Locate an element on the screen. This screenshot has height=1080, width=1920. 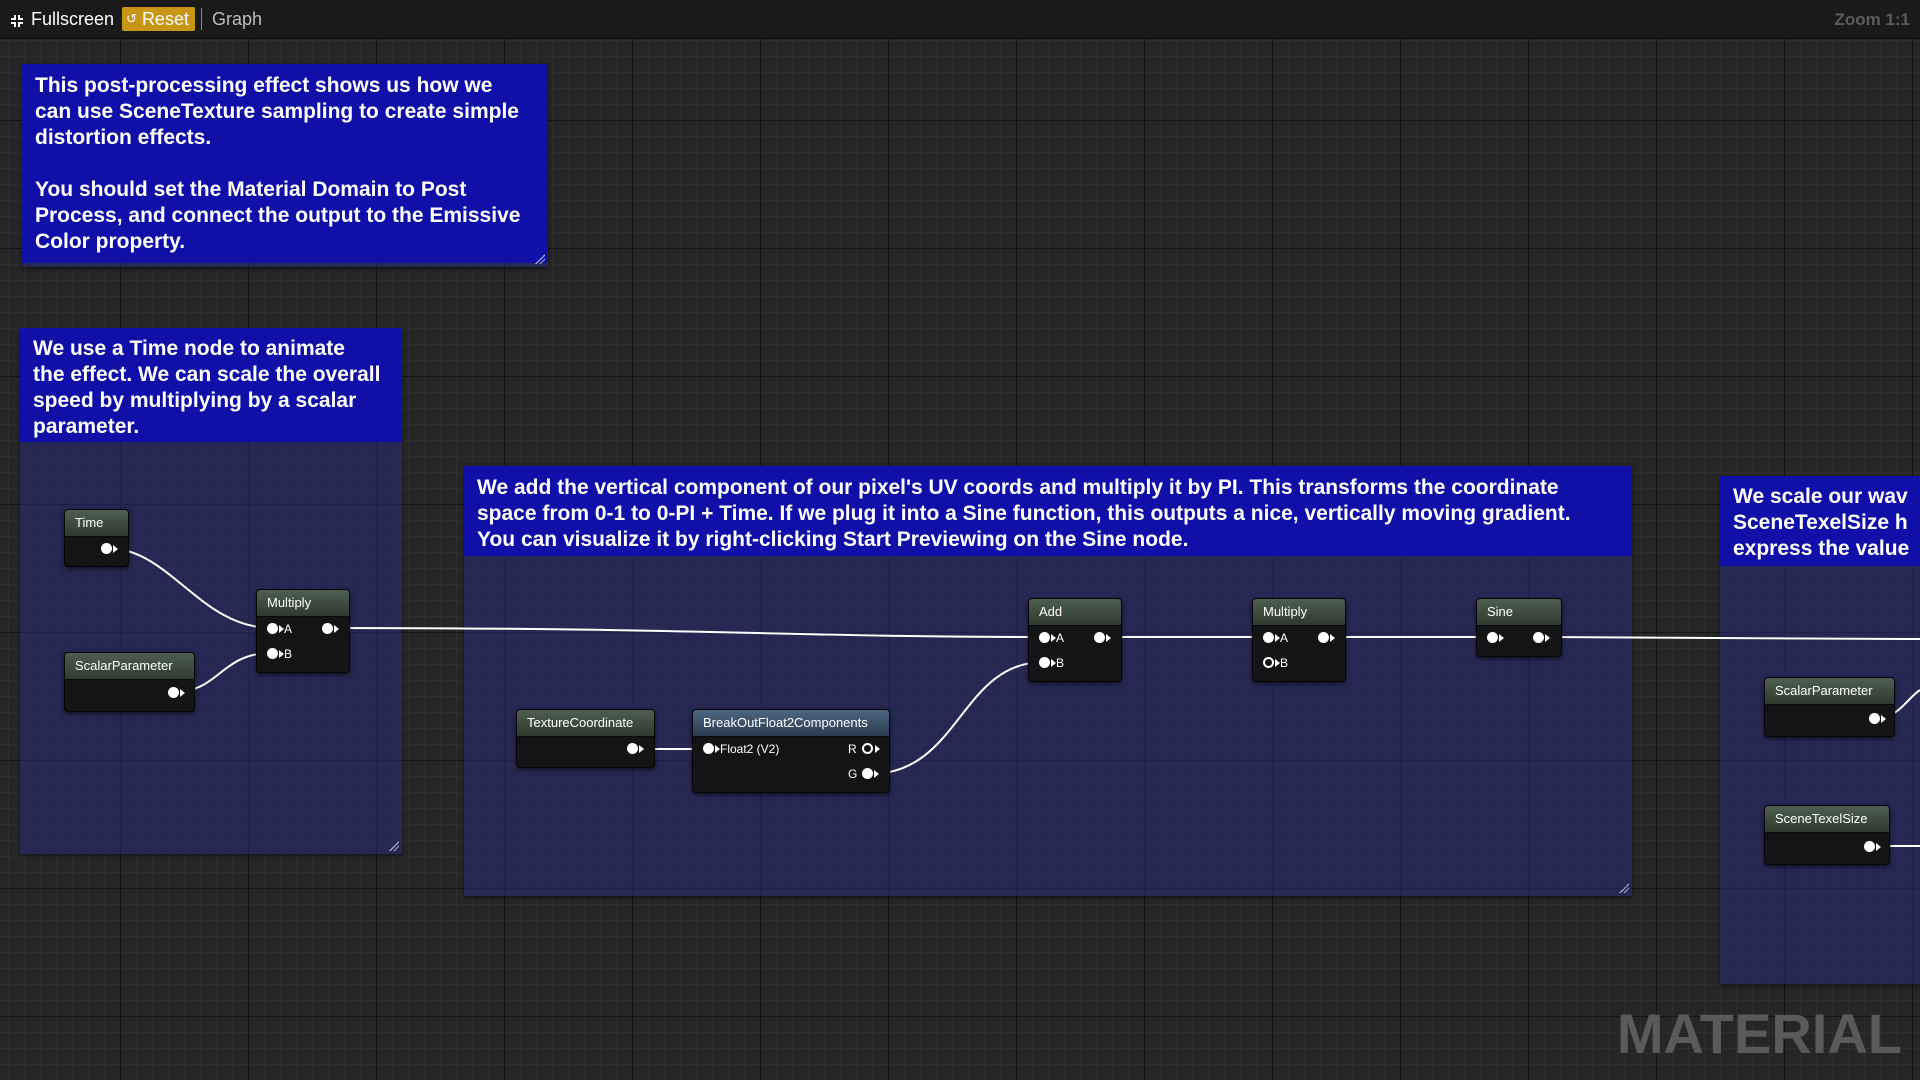
node-title: BreakOutFloat2Components is located at coordinates (791, 723).